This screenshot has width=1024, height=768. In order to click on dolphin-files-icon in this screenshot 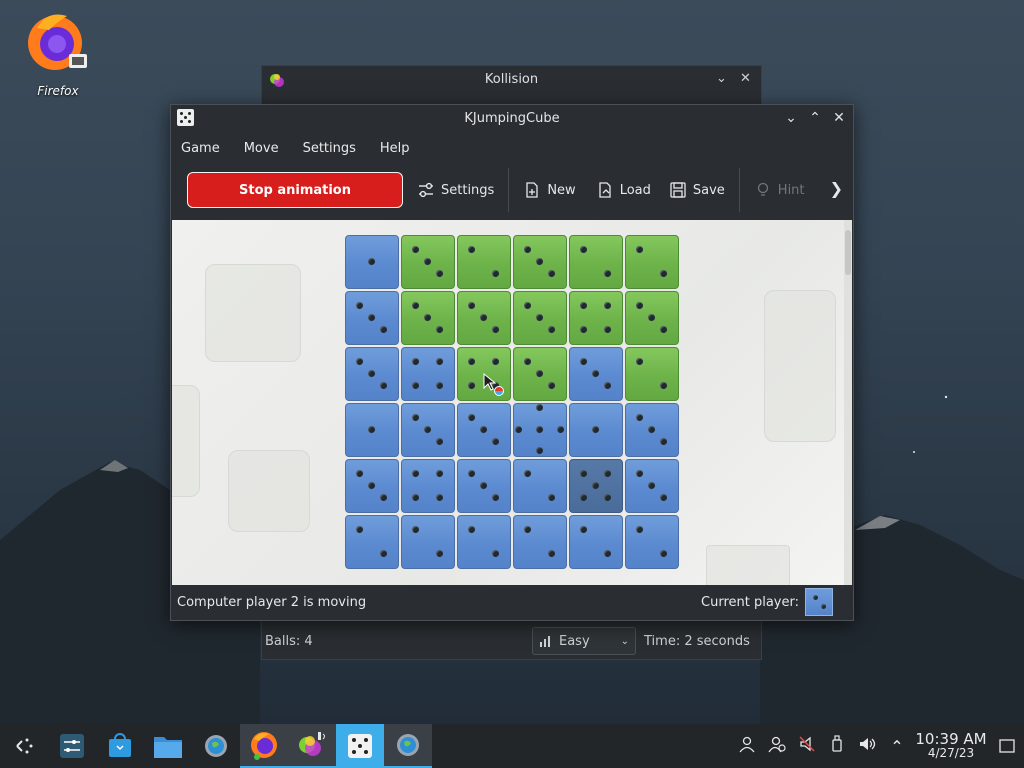, I will do `click(168, 746)`.